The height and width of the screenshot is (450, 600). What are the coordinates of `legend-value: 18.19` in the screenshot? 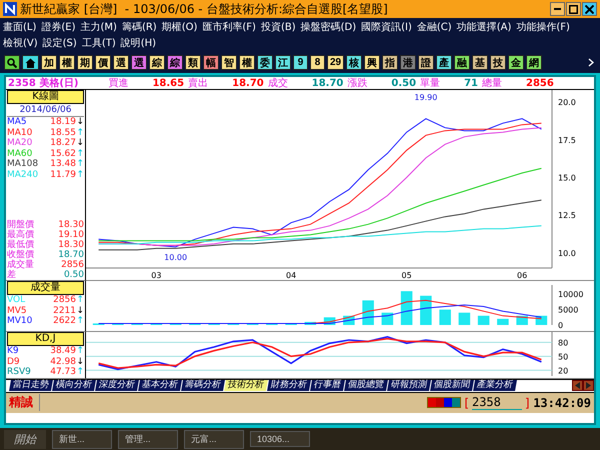 It's located at (63, 122).